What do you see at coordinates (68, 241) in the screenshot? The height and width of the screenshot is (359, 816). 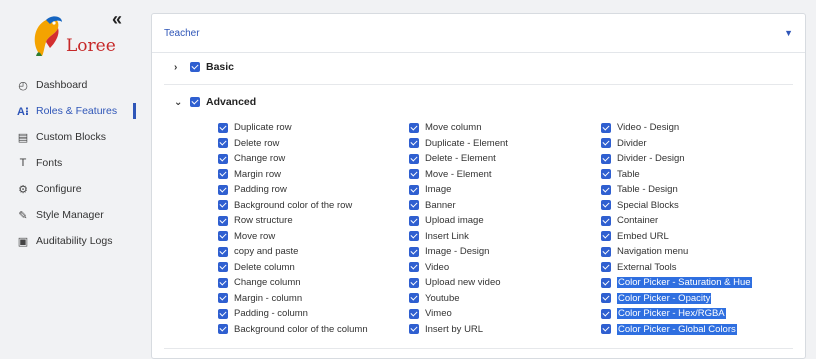 I see `sidebar-item-auditability-logs: ▣ Auditability Logs` at bounding box center [68, 241].